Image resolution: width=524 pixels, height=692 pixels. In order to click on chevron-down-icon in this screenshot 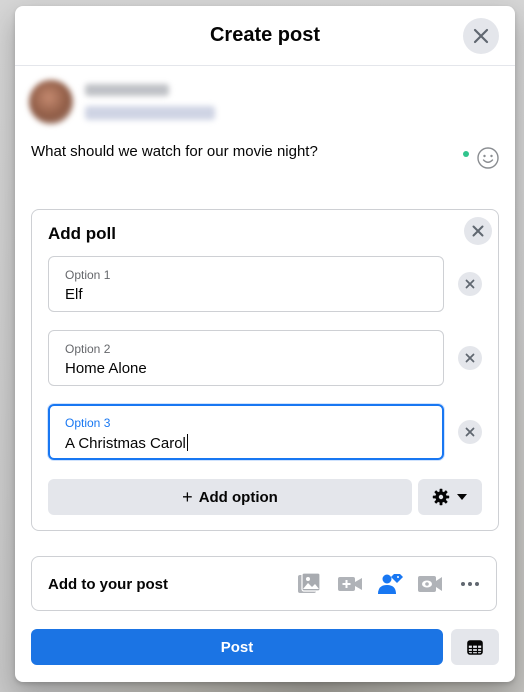, I will do `click(462, 497)`.